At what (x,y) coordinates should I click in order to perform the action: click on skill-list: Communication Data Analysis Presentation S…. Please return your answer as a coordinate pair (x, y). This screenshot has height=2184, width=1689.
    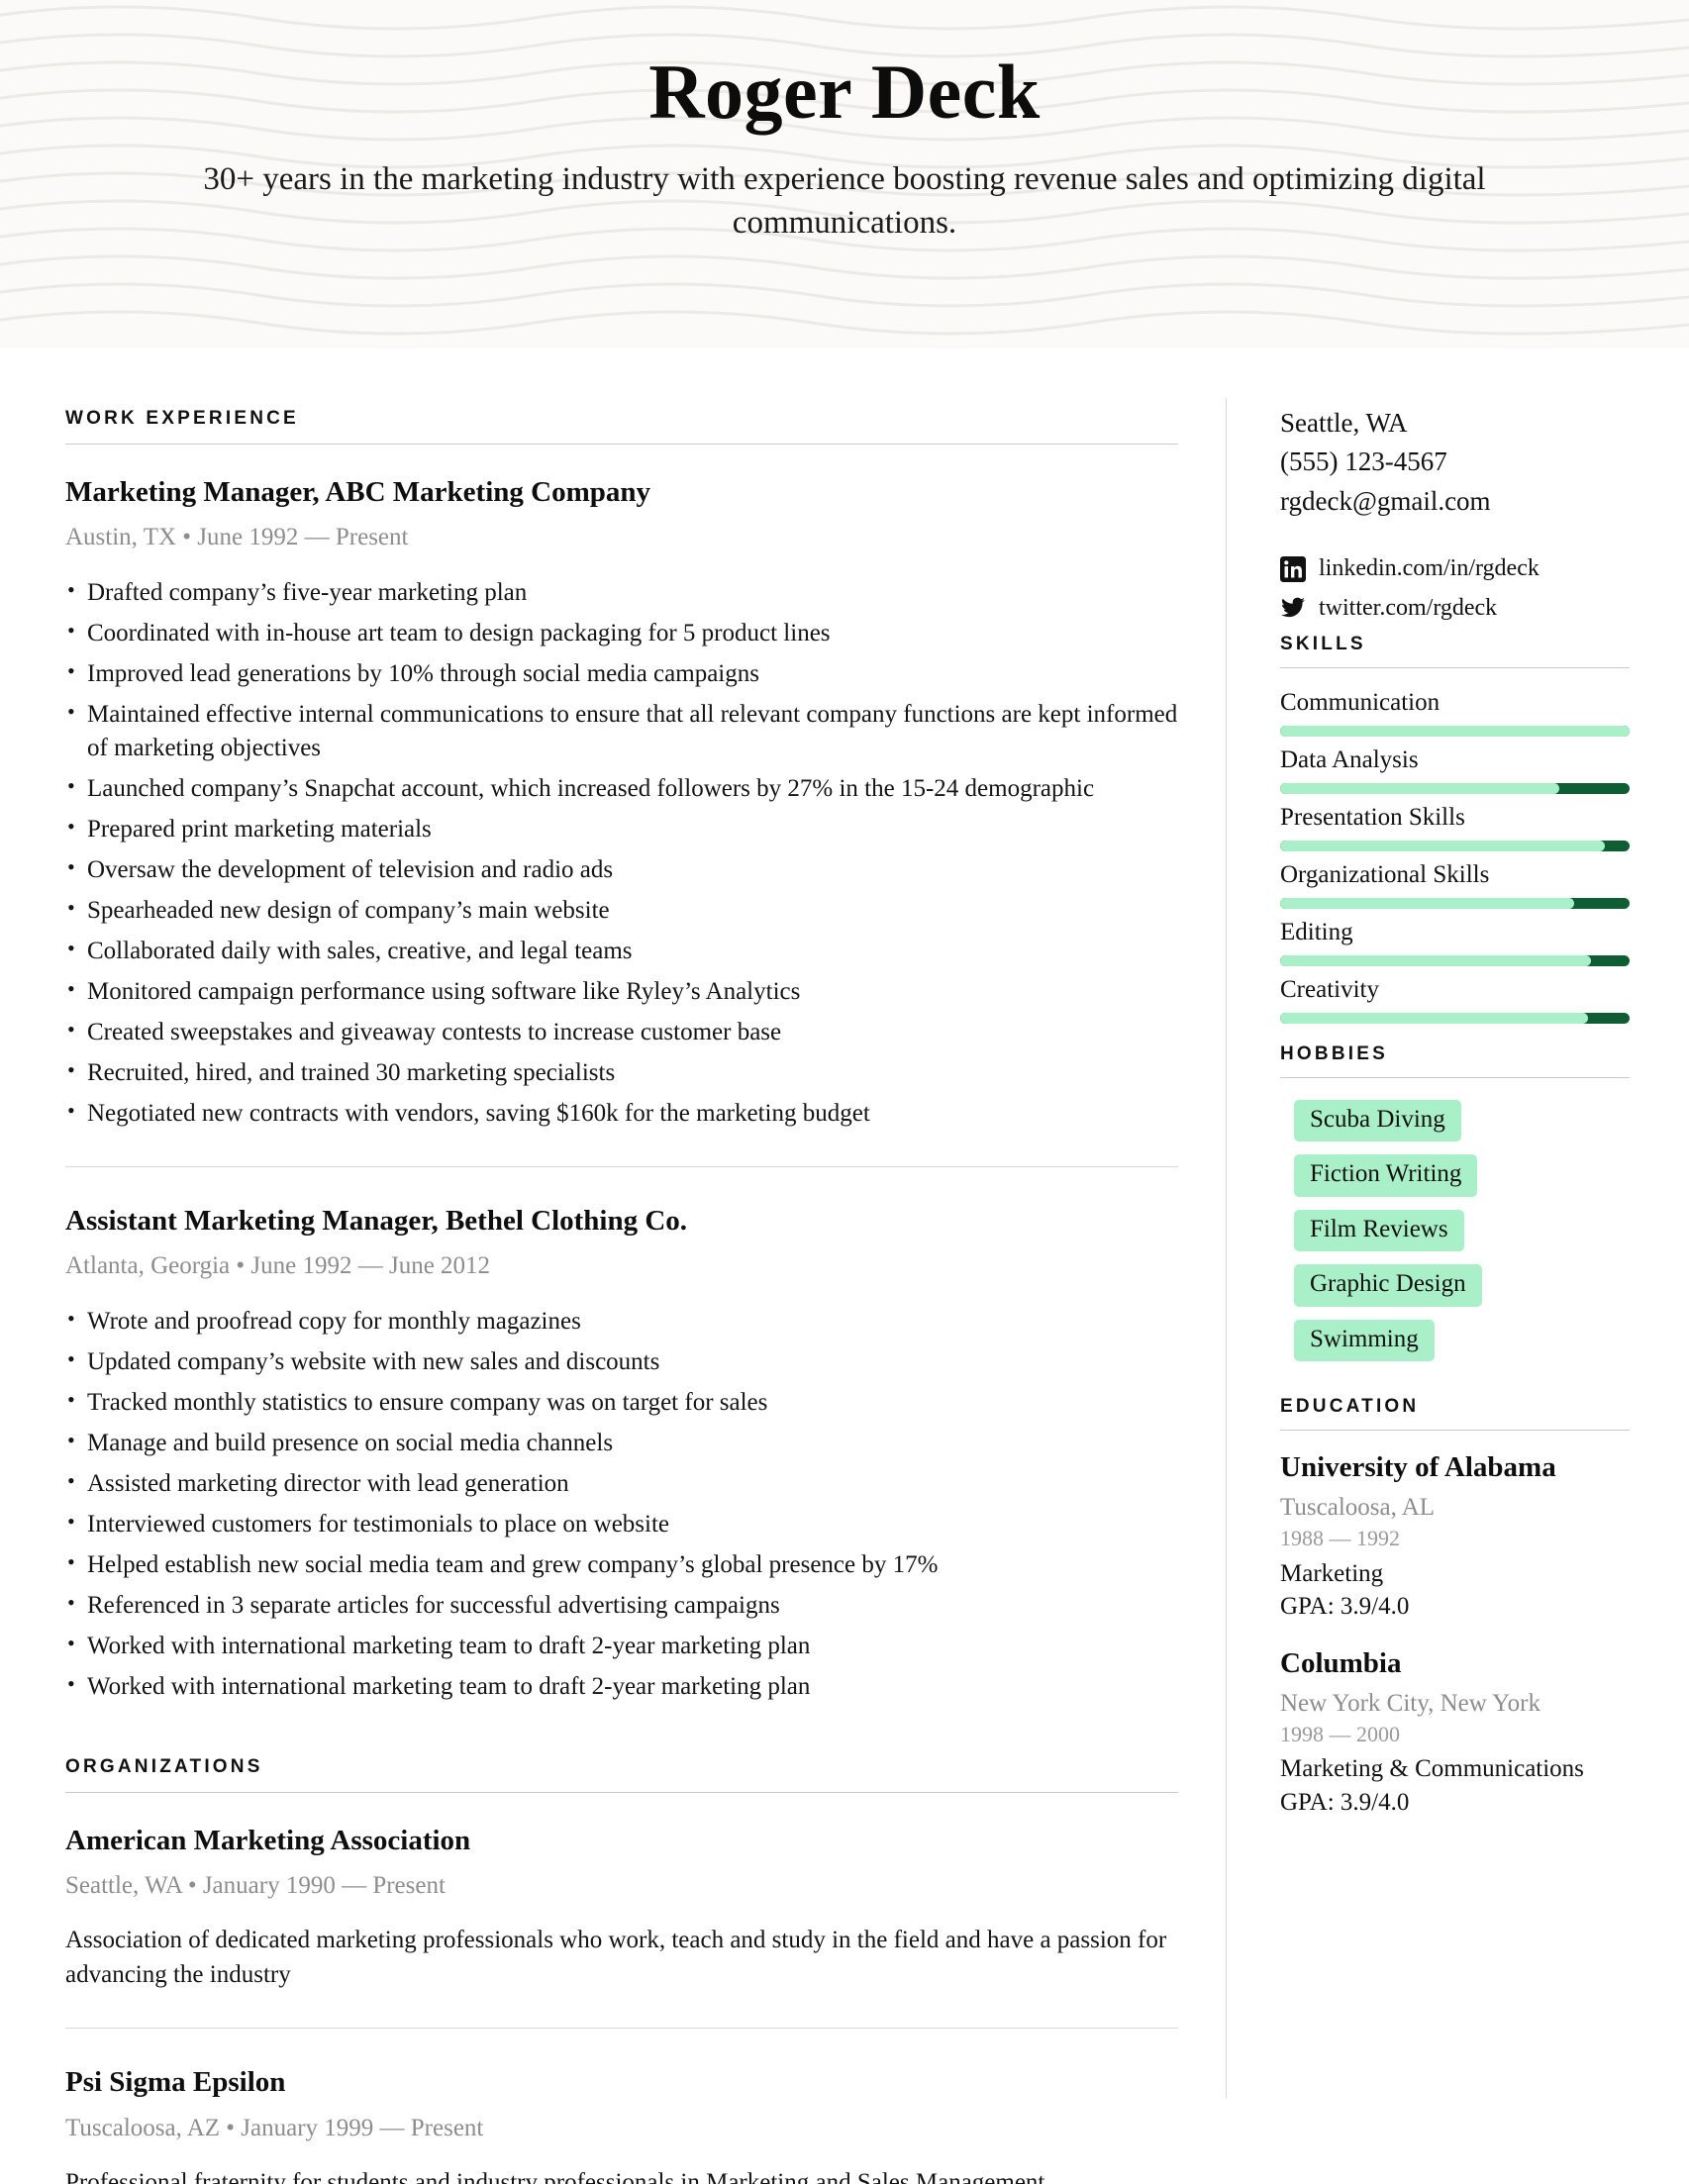
    Looking at the image, I should click on (1455, 856).